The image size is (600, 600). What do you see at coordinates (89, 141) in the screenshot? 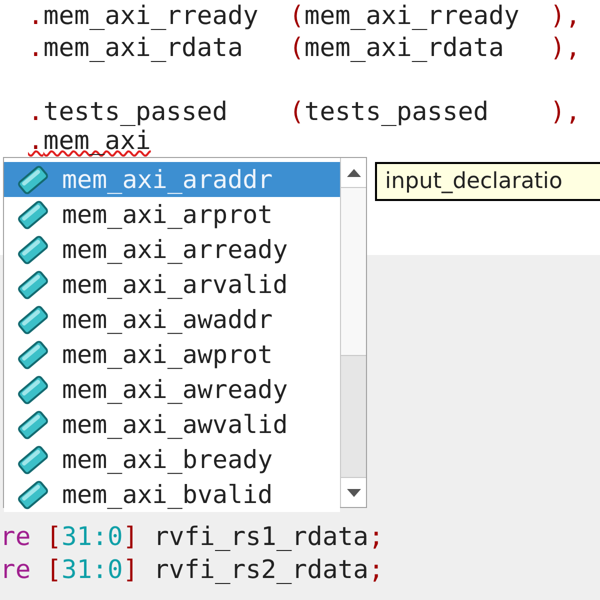
I see `code-line: .mem_axi` at bounding box center [89, 141].